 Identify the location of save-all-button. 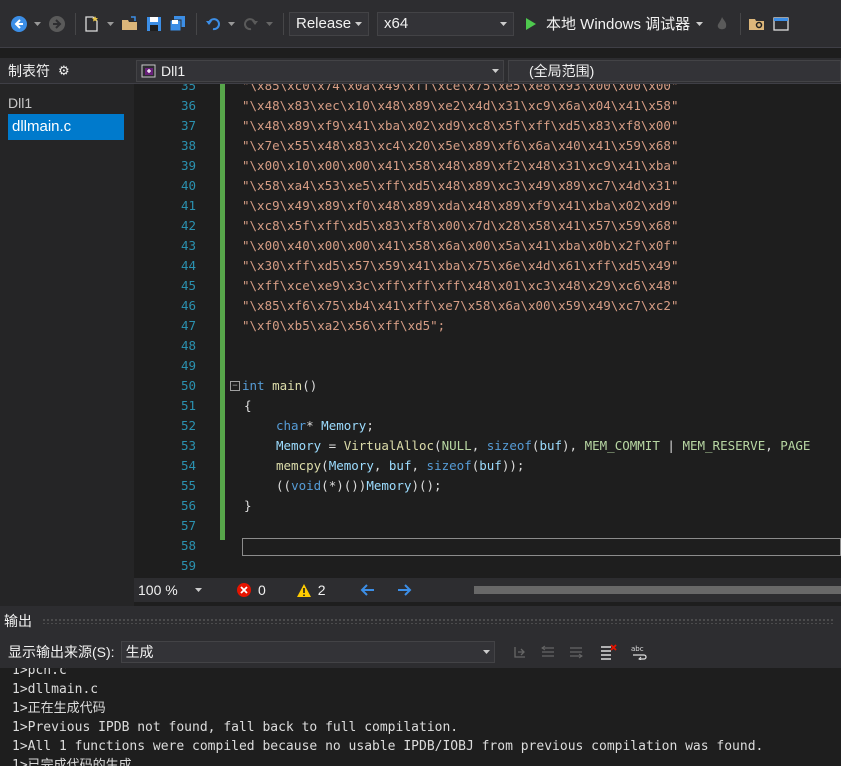
(178, 24).